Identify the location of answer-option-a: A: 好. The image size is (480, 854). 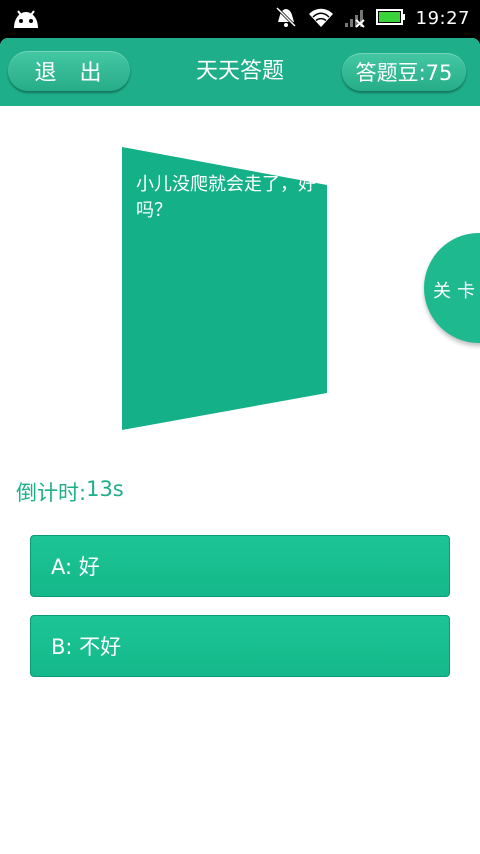
(240, 566).